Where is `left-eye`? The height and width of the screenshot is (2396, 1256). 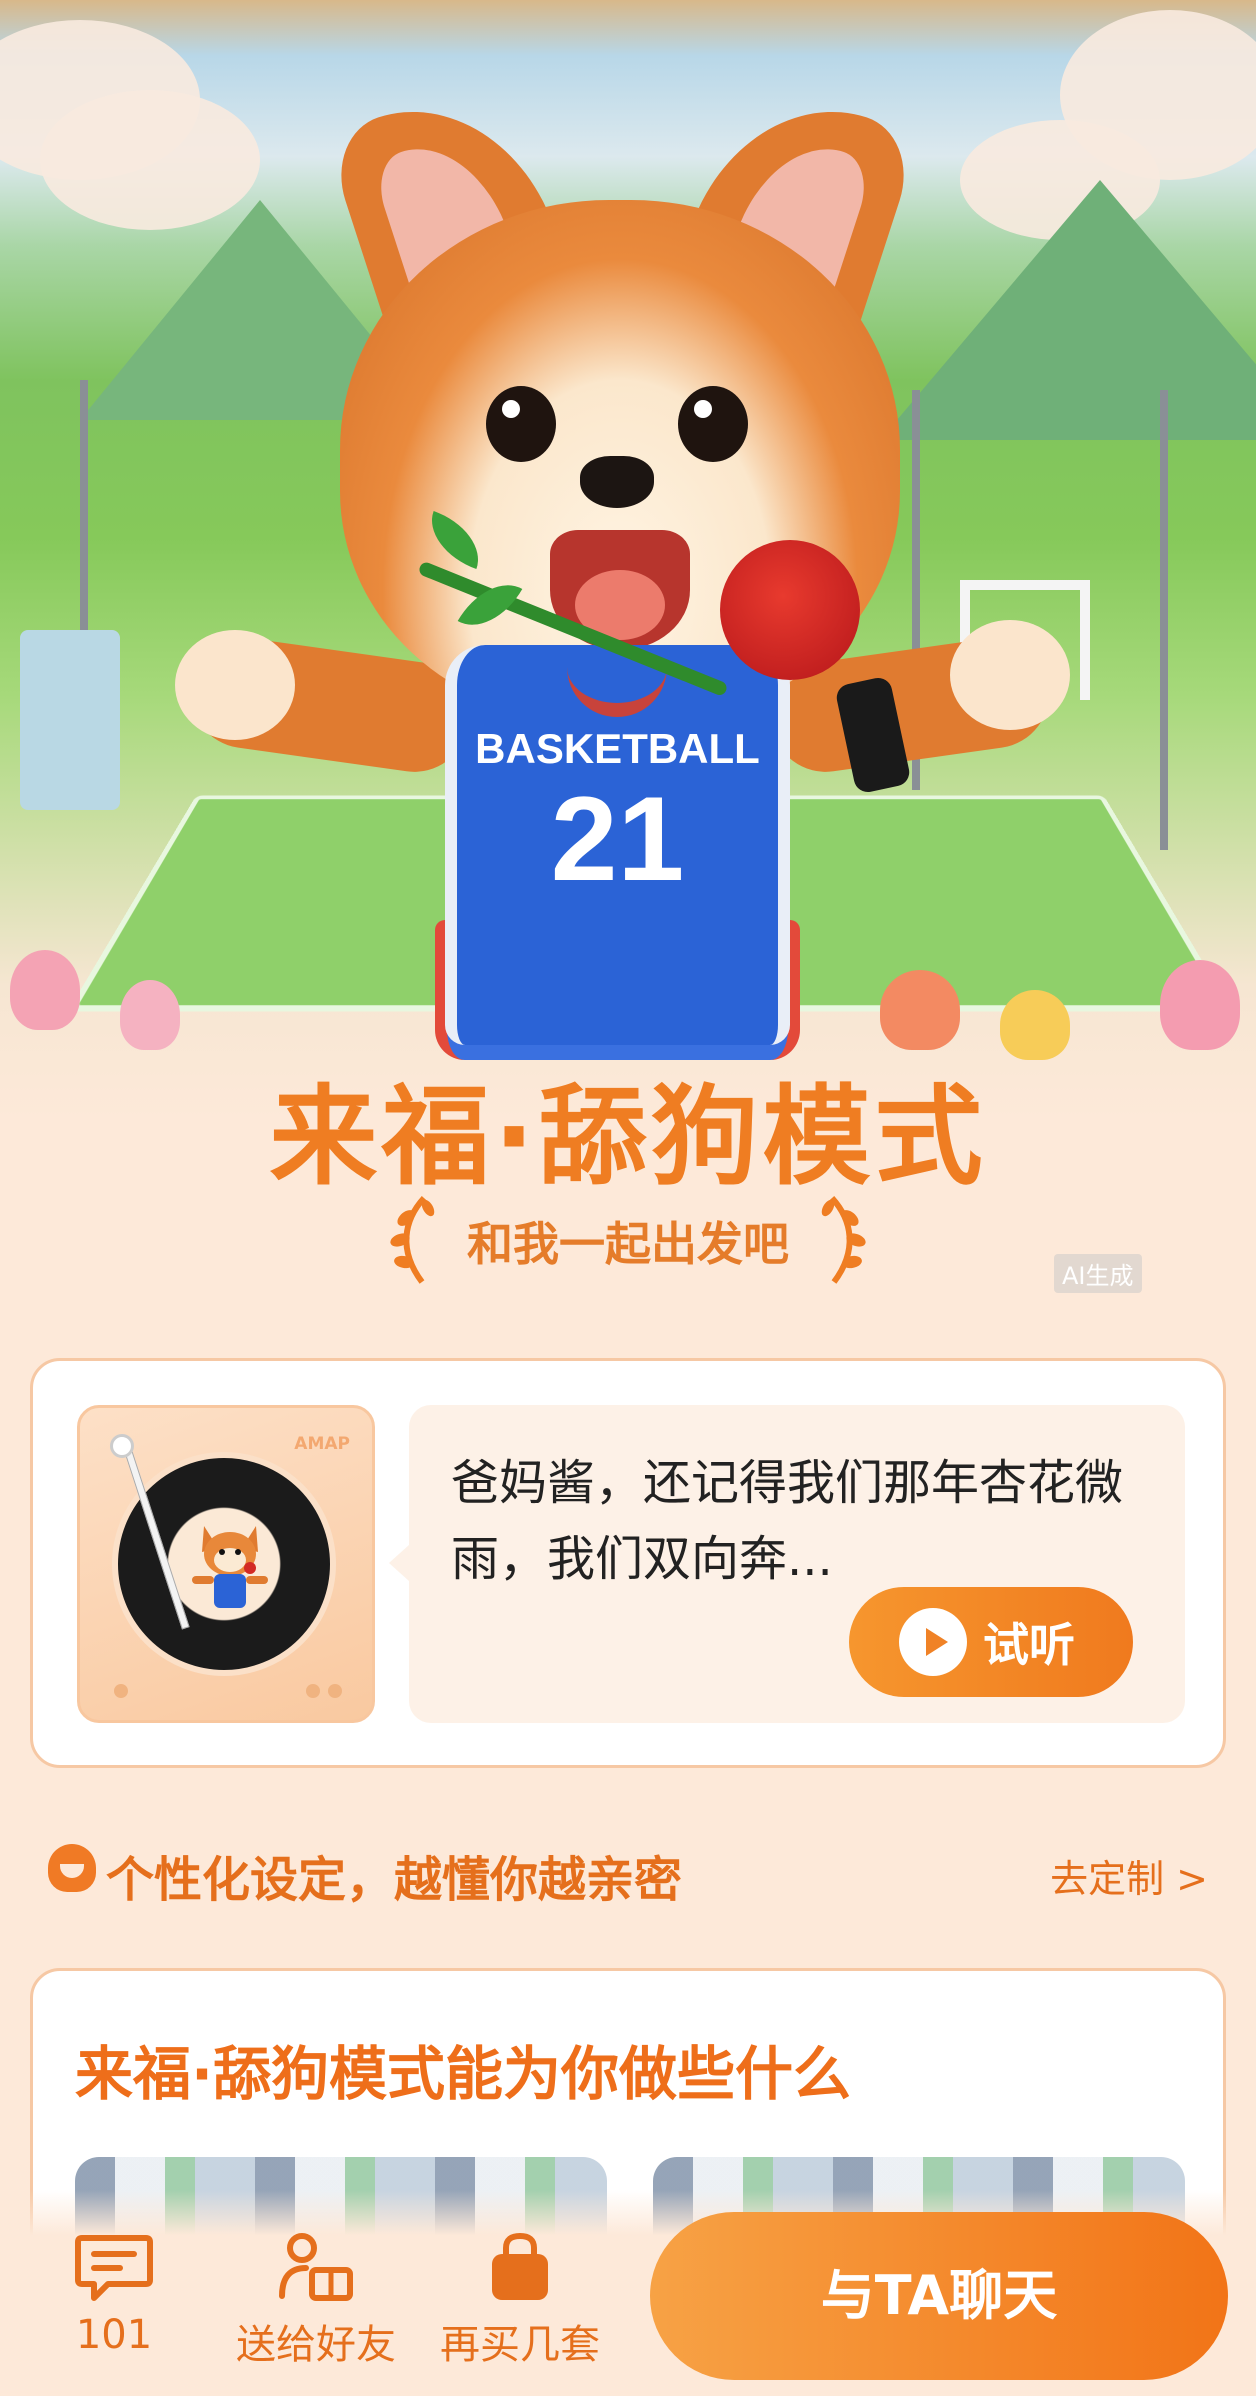
left-eye is located at coordinates (521, 424).